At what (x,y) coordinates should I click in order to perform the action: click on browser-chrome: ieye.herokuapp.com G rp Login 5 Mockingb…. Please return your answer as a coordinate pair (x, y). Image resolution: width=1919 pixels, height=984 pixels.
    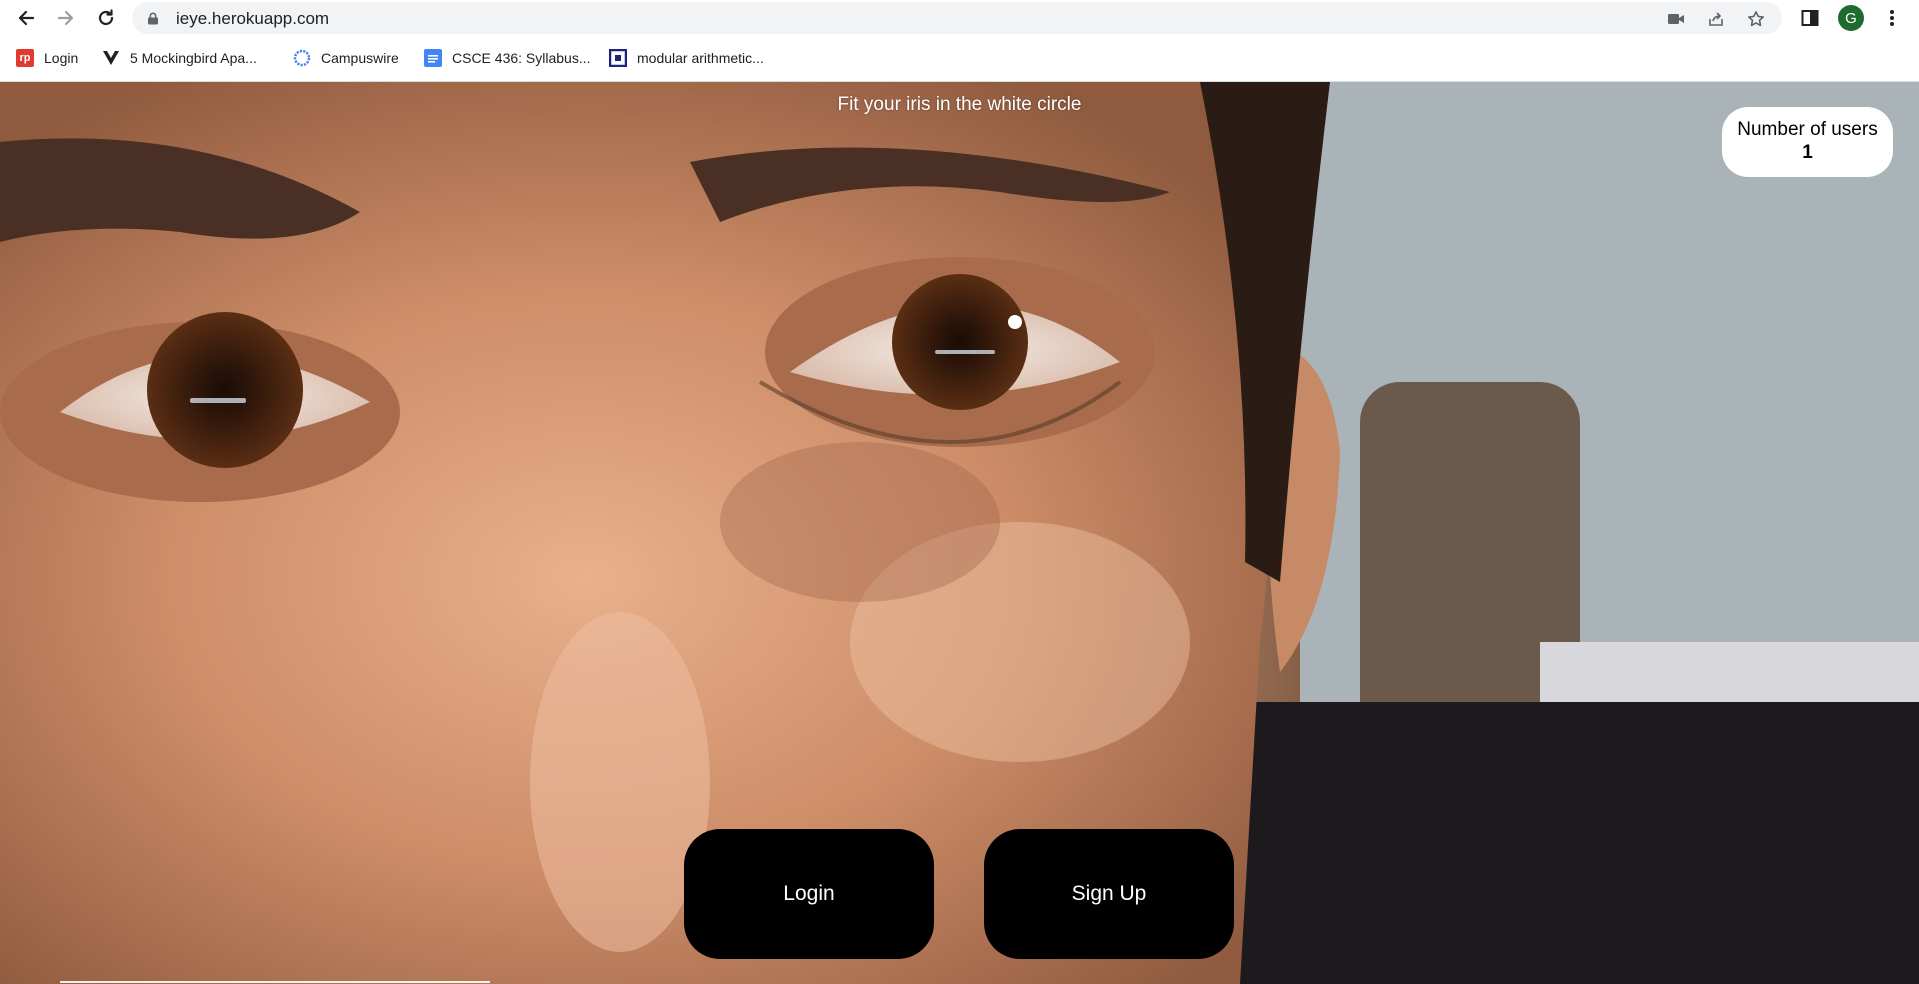
    Looking at the image, I should click on (959, 41).